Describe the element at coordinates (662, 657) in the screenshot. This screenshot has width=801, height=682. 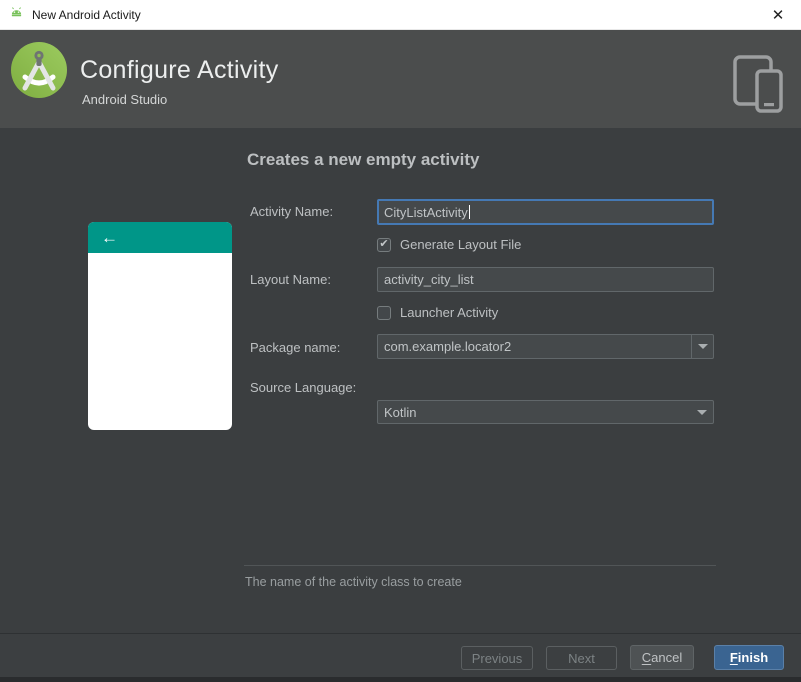
I see `cancel-button: Cancel` at that location.